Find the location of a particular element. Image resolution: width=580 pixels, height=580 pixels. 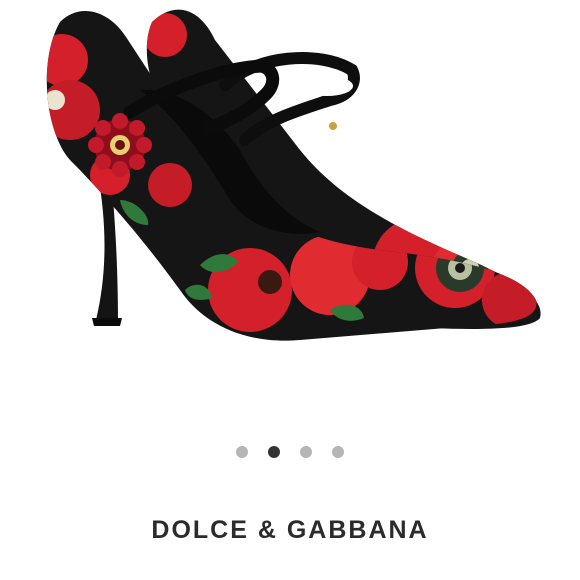

brand-name: DOLCE & GABBANA is located at coordinates (290, 530).